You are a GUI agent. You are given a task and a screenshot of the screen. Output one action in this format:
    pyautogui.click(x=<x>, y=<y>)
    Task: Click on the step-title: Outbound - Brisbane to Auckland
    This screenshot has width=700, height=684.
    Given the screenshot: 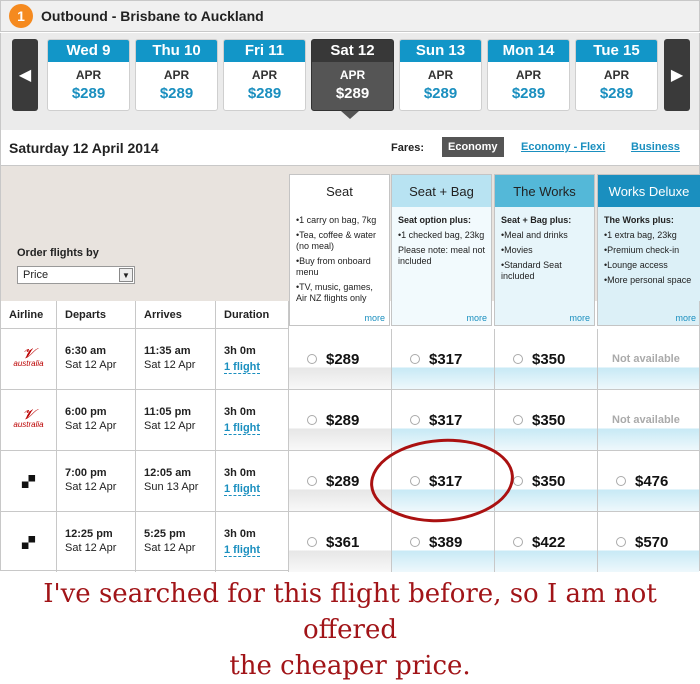 What is the action you would take?
    pyautogui.click(x=152, y=16)
    